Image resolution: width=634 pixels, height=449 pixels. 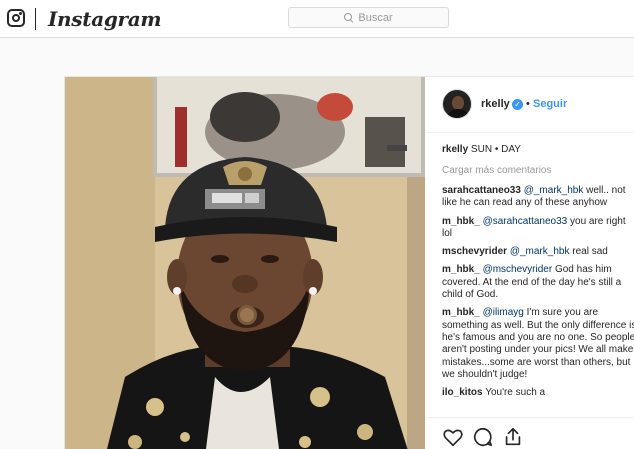 I want to click on share-icon, so click(x=513, y=437).